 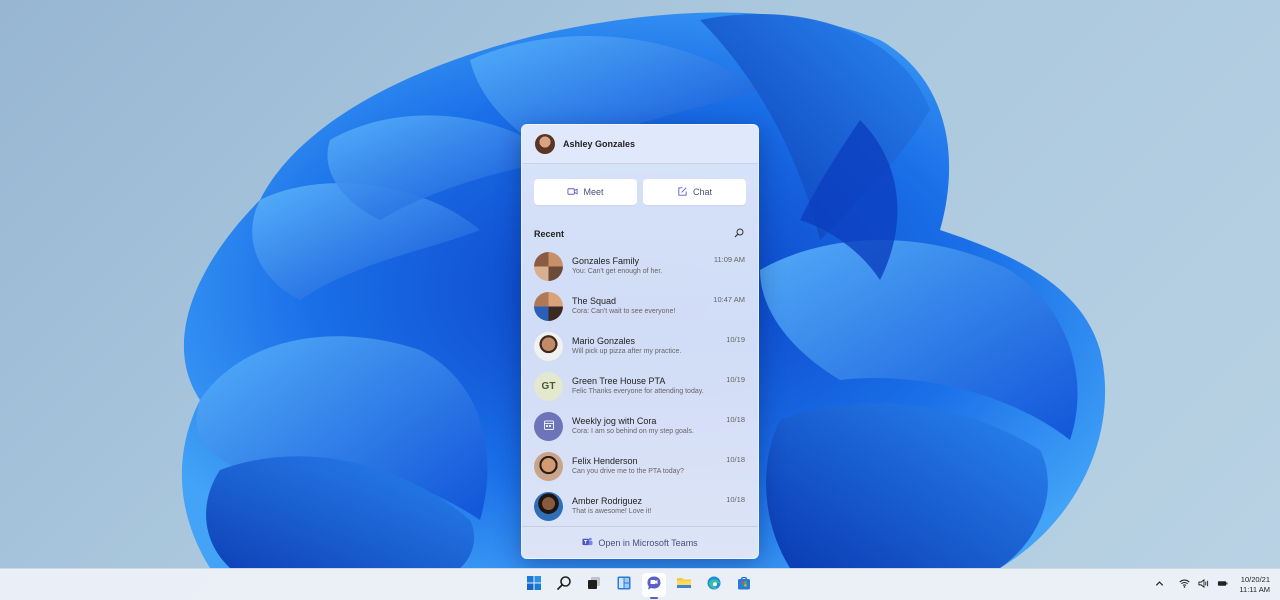 What do you see at coordinates (627, 351) in the screenshot?
I see `conversation-preview: Will pick up pizza after my practice.` at bounding box center [627, 351].